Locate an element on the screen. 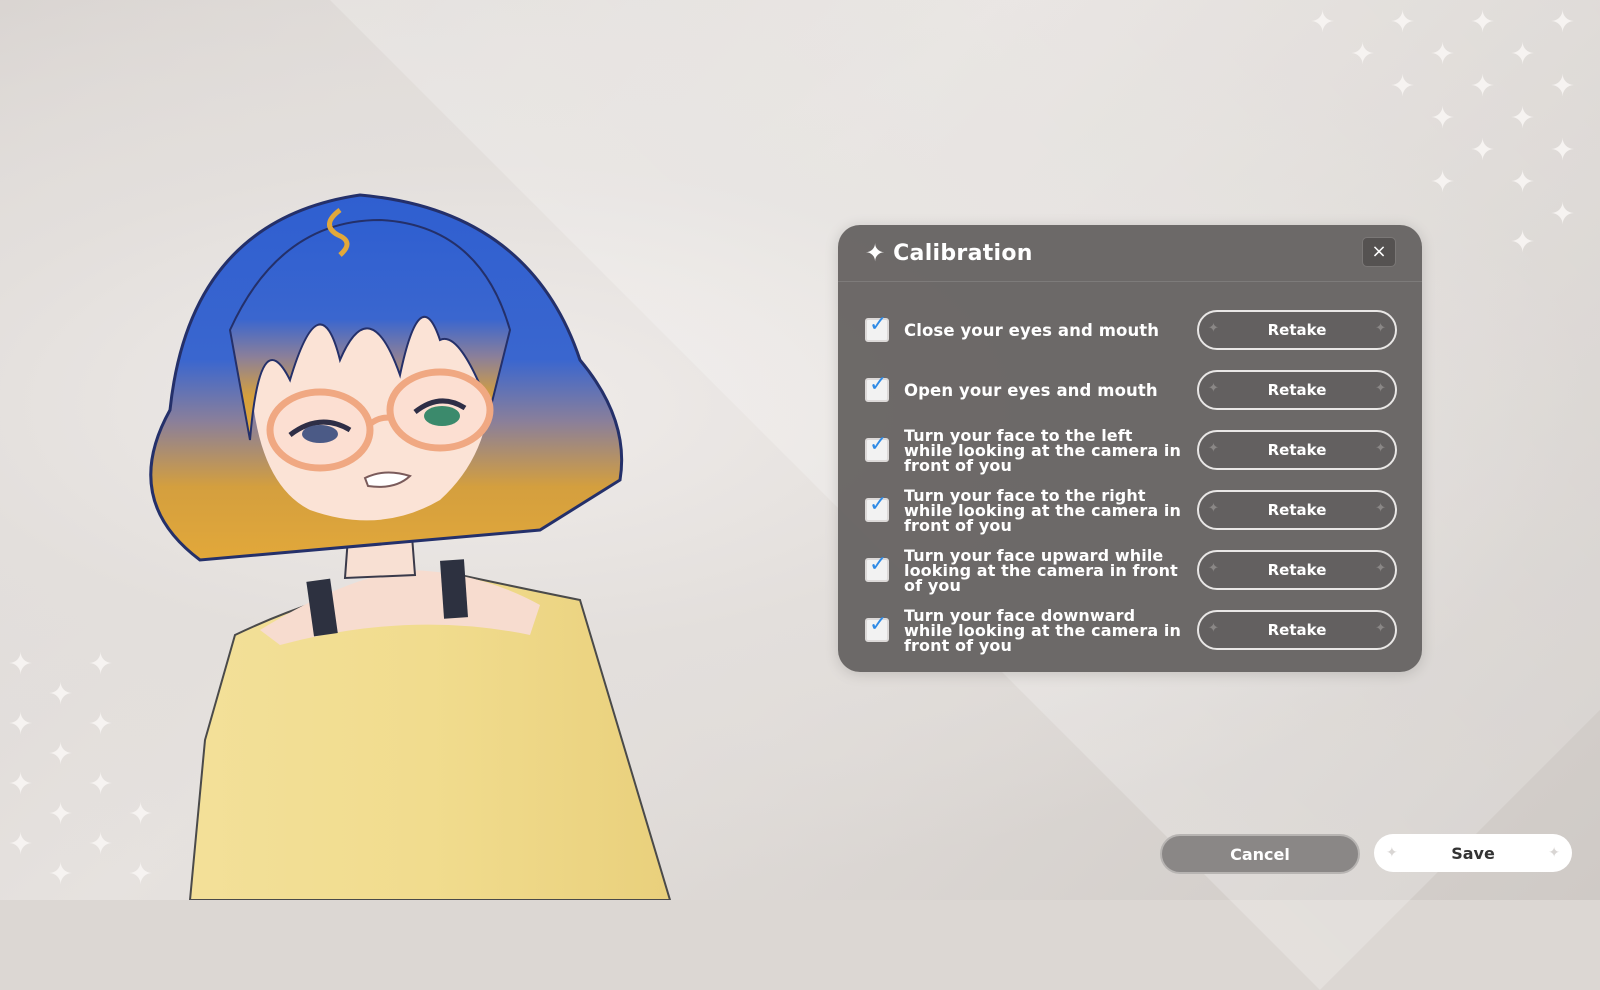 This screenshot has width=1600, height=990. calibration-item-close-eyes: ✓ Close your eyes and mouth ✦ Retake ✦ is located at coordinates (1131, 330).